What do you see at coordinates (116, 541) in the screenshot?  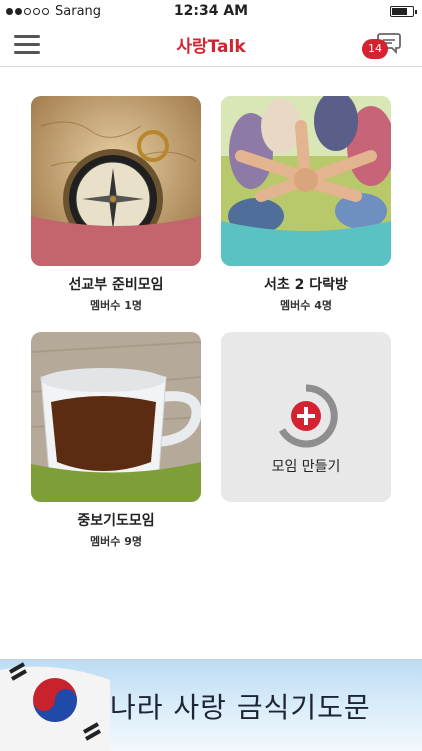 I see `group-member-count: 멤버수 9명` at bounding box center [116, 541].